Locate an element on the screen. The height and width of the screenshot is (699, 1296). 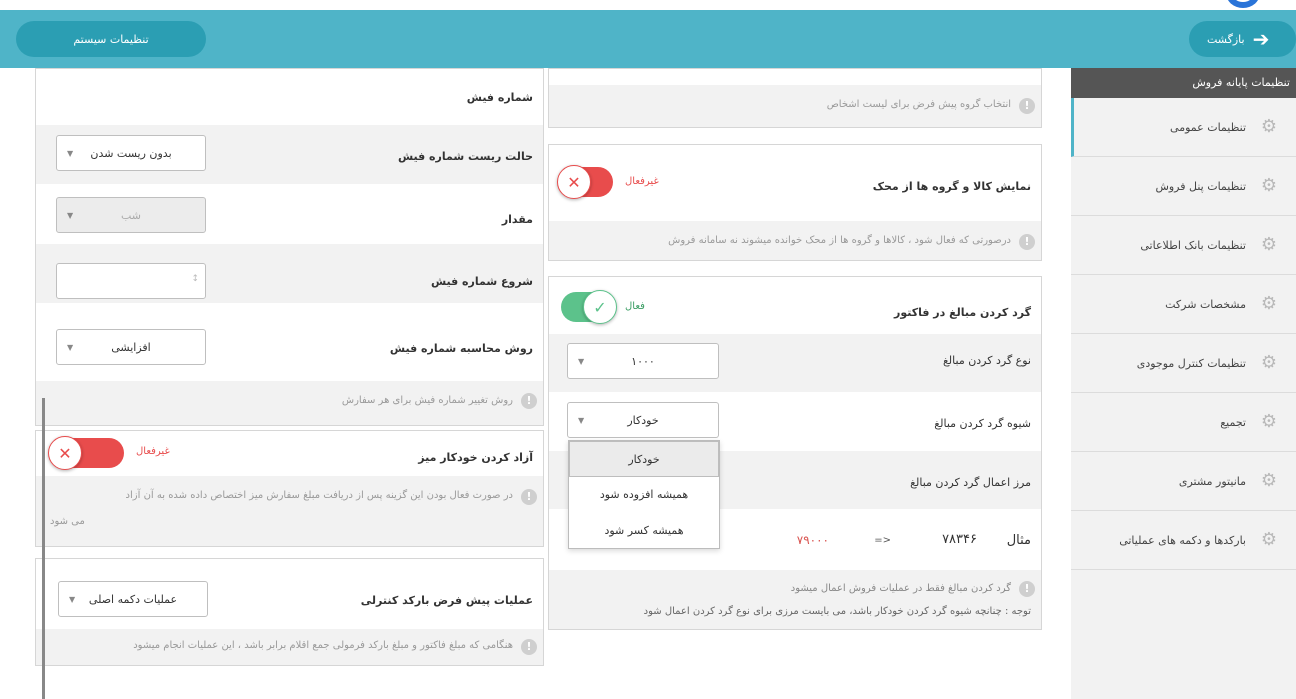
example-label: مثال is located at coordinates (1018, 540).